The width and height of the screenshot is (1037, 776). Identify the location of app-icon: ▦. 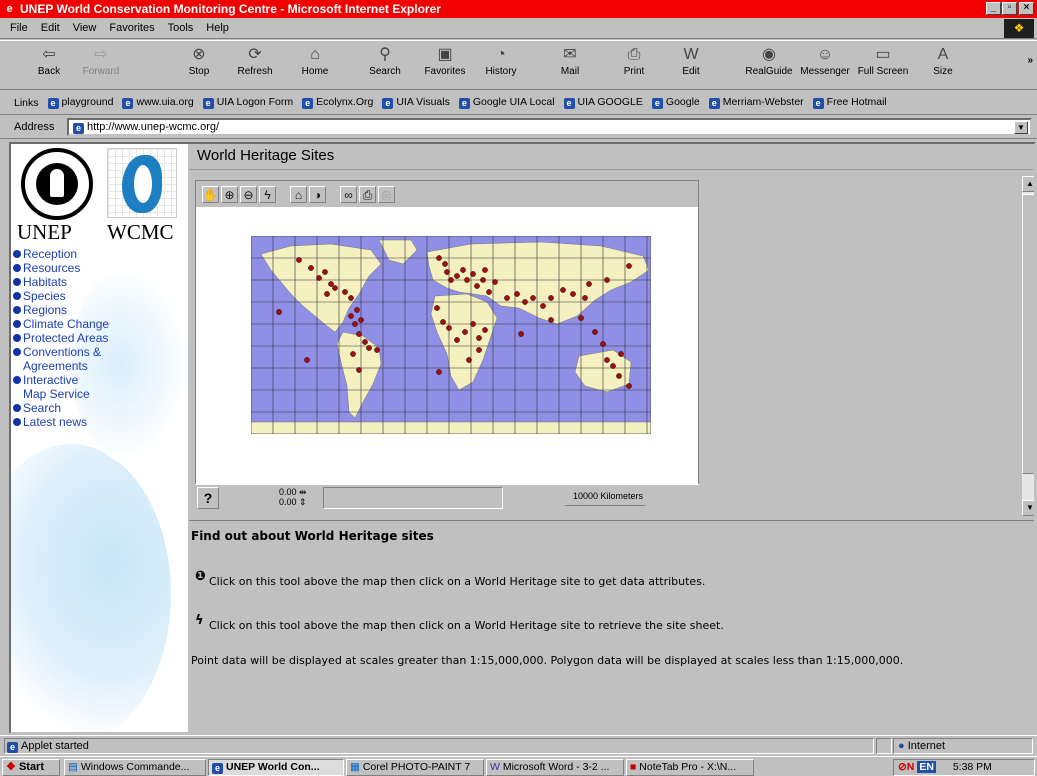
(355, 767).